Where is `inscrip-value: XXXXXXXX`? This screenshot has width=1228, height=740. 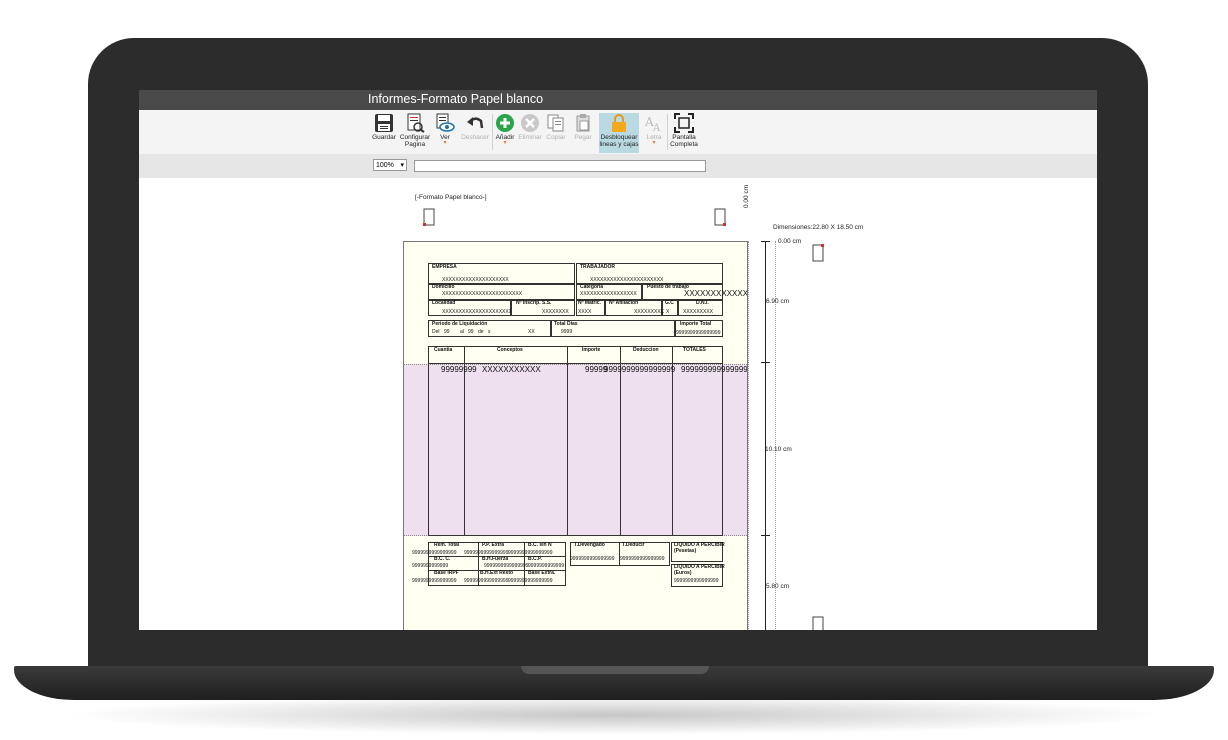 inscrip-value: XXXXXXXX is located at coordinates (555, 312).